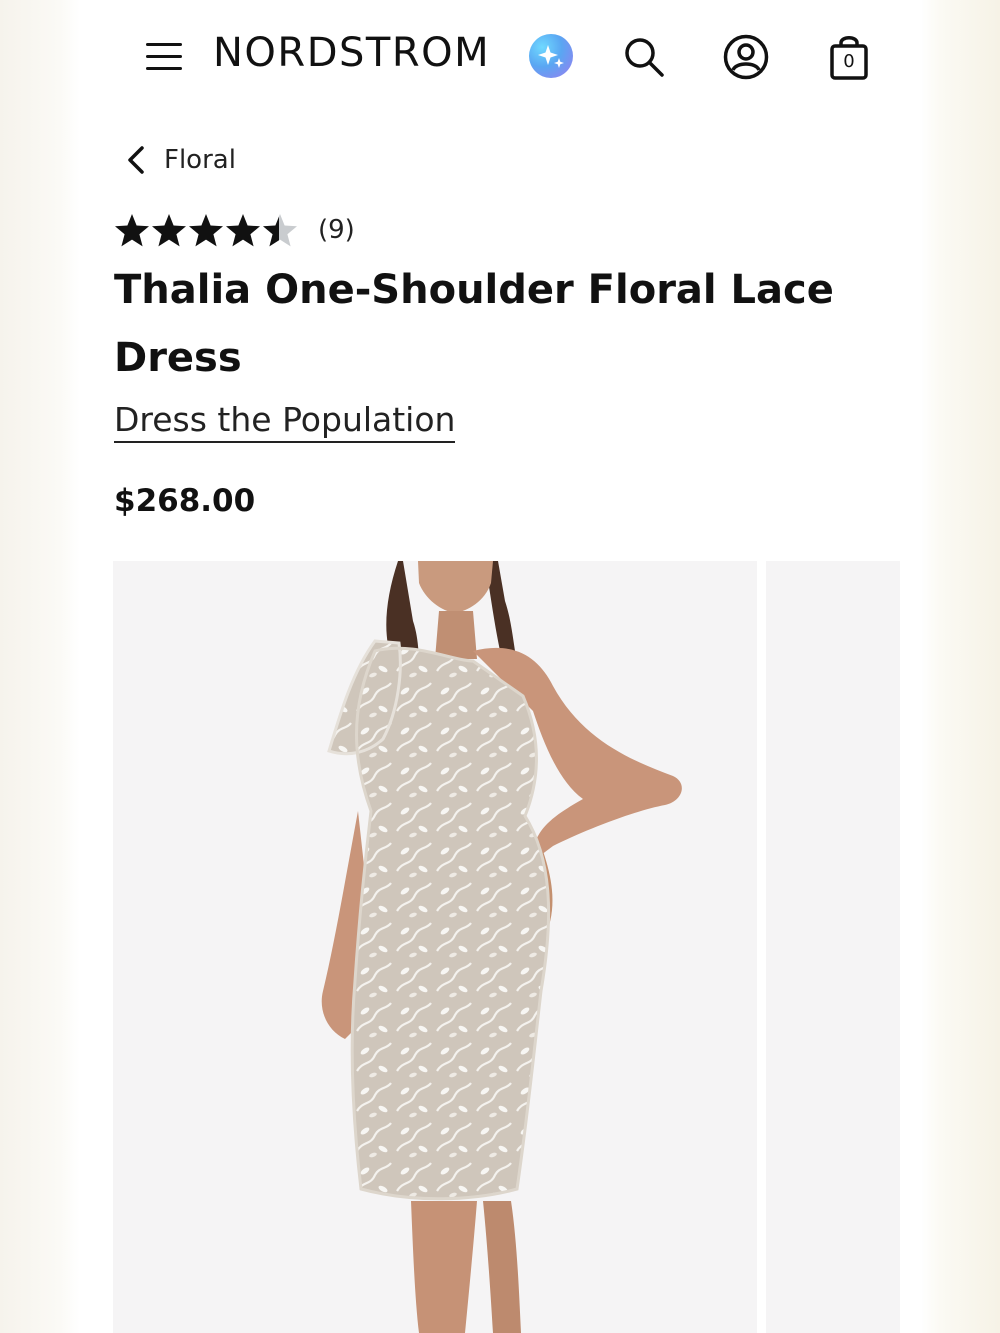 The height and width of the screenshot is (1333, 1000). What do you see at coordinates (833, 947) in the screenshot?
I see `product-image-next-preview` at bounding box center [833, 947].